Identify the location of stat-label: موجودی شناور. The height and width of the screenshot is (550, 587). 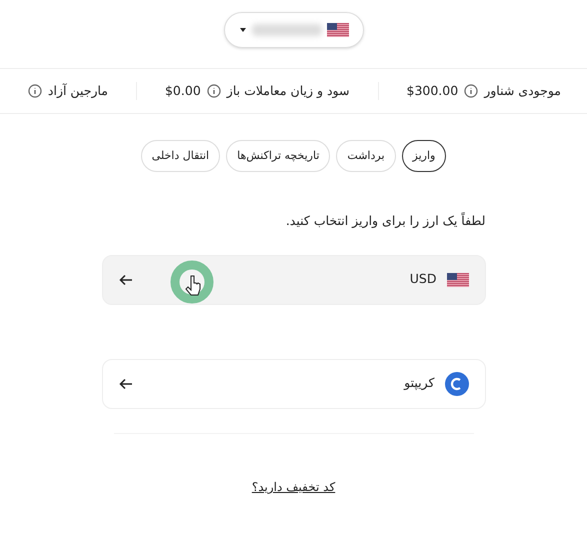
(522, 91).